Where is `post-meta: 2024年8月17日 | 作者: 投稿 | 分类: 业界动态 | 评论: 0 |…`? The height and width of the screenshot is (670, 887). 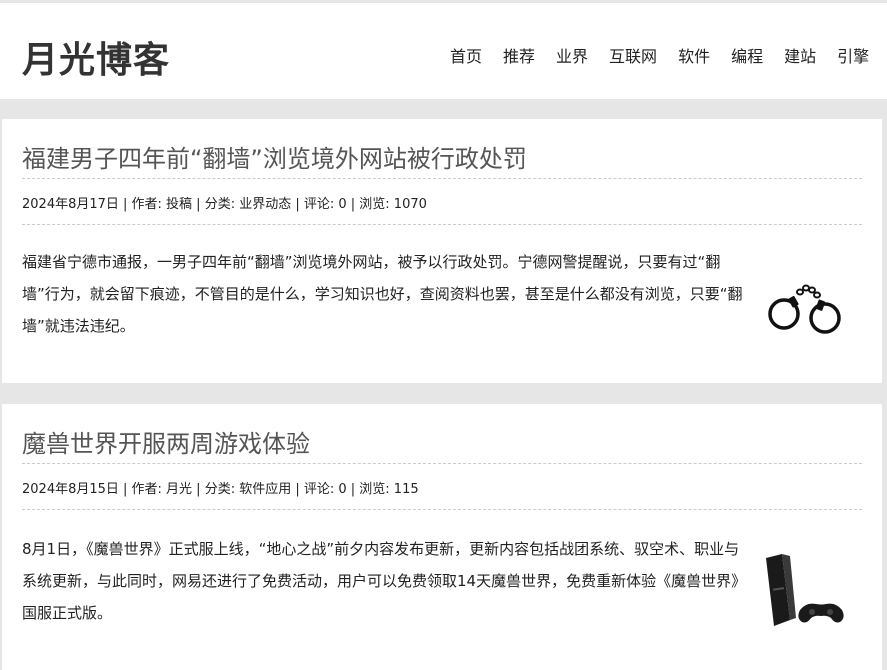
post-meta: 2024年8月17日 | 作者: 投稿 | 分类: 业界动态 | 评论: 0 |… is located at coordinates (442, 201).